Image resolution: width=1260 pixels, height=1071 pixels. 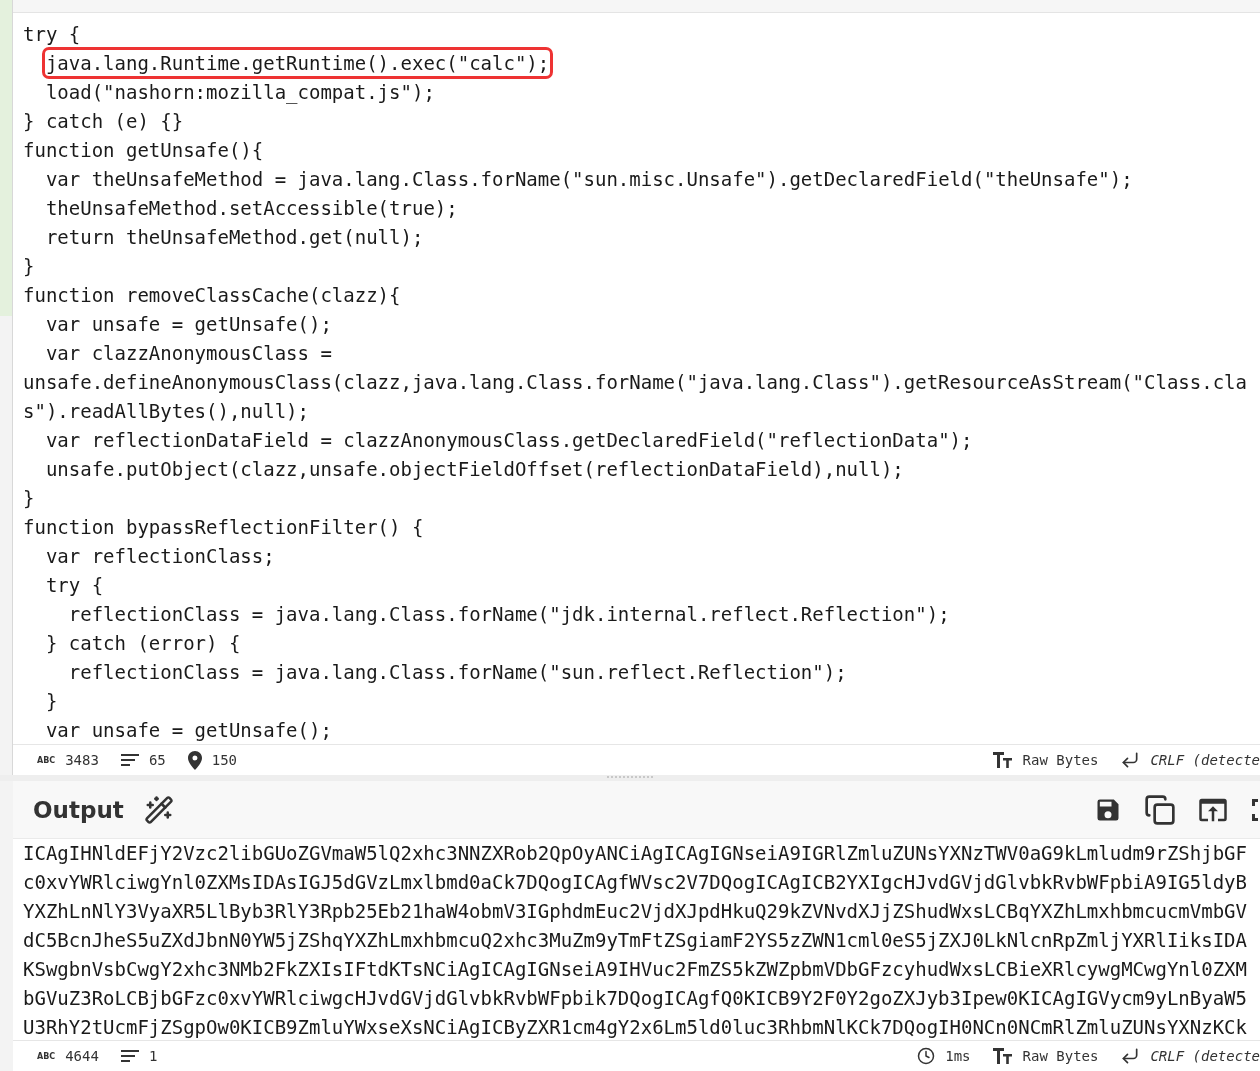 What do you see at coordinates (635, 854) in the screenshot?
I see `output-line: ICAgIHNldEFjY2Vzc2libGUoZGVmaW5lQ2xhc3NNZXRob2QpOyANCiAgICAgIGNseiA9IGRlZmluZUNsYXNzTWV0aG9kLmludm9rZShjbGF` at bounding box center [635, 854].